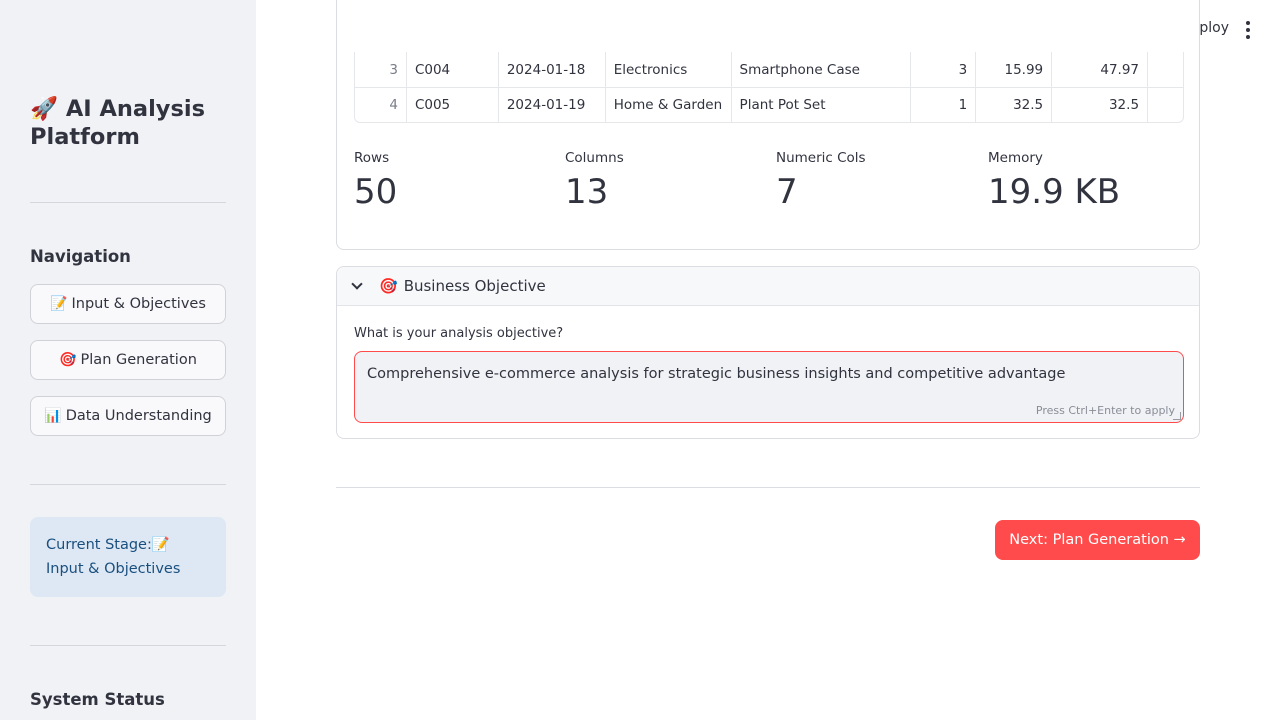  Describe the element at coordinates (587, 192) in the screenshot. I see `metric-value: 13` at that location.